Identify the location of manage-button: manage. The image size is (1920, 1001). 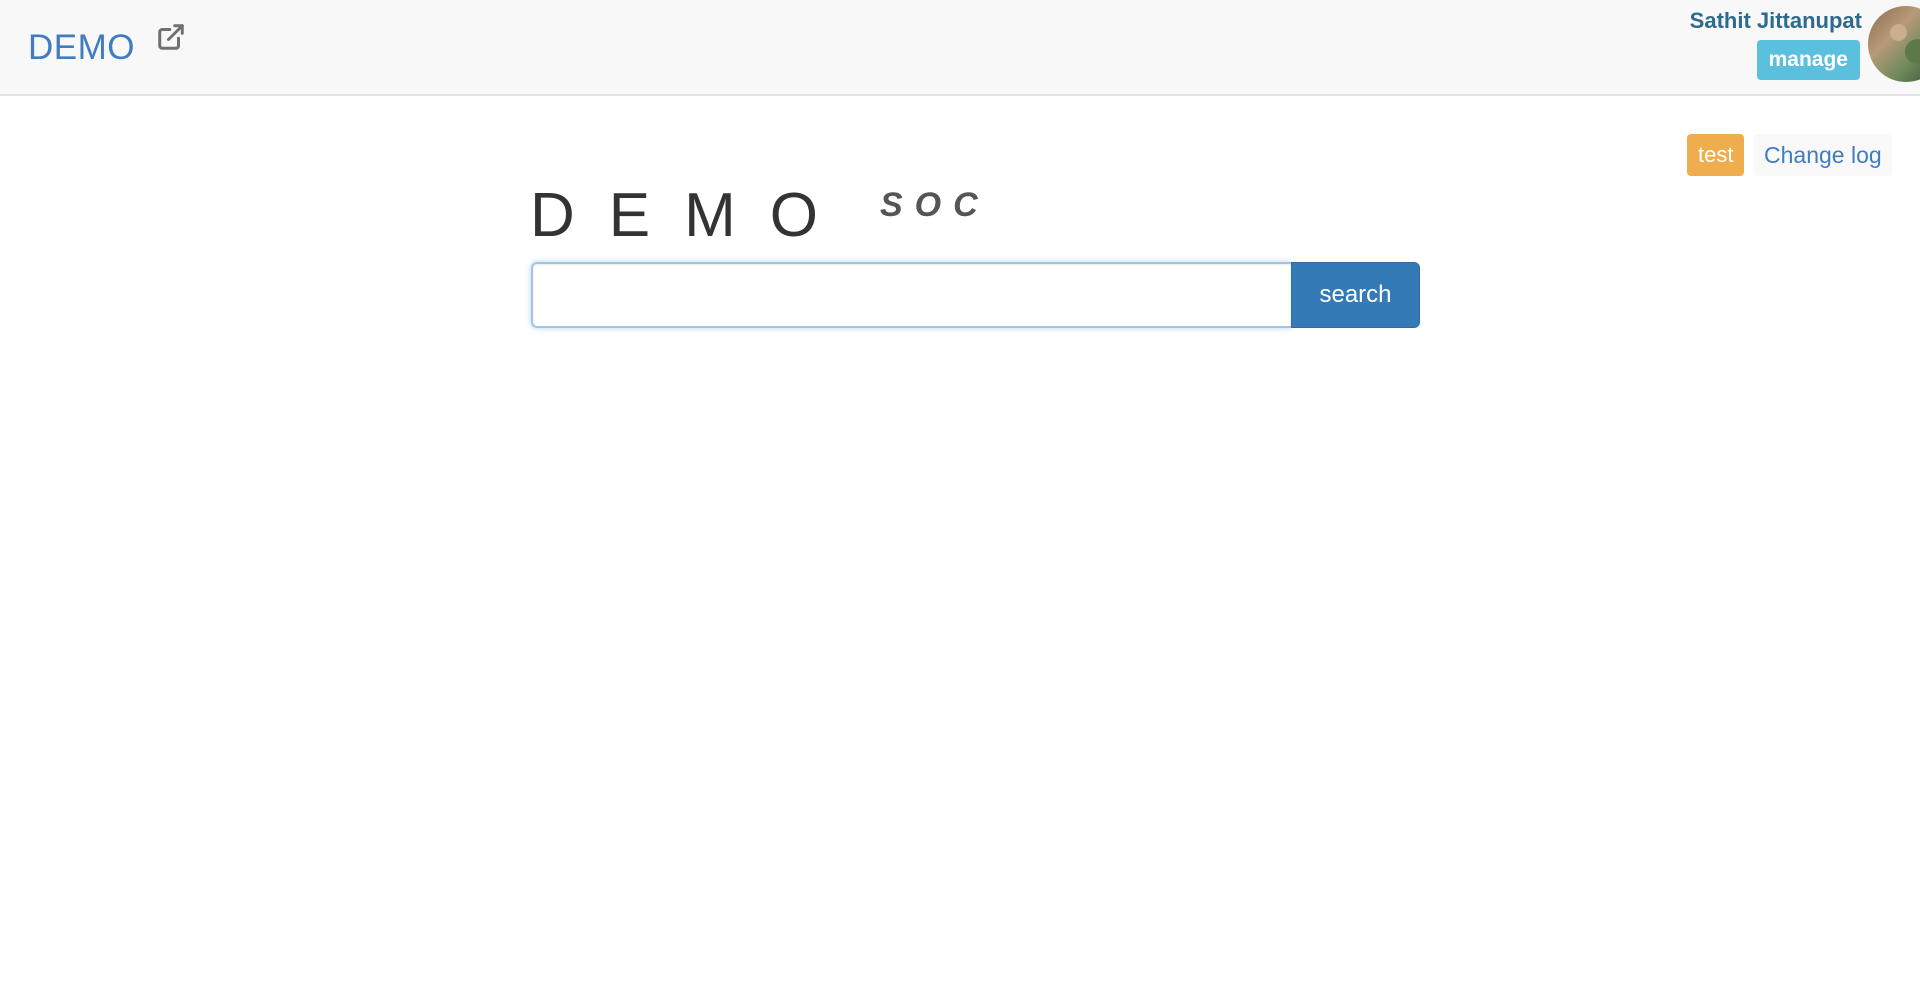
(1808, 60).